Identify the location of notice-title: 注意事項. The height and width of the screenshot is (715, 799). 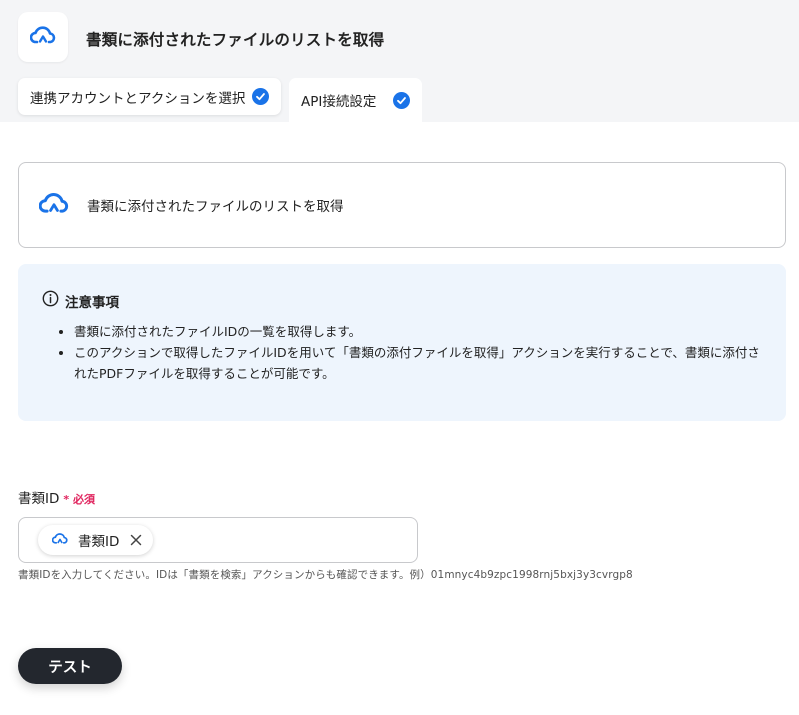
(92, 302).